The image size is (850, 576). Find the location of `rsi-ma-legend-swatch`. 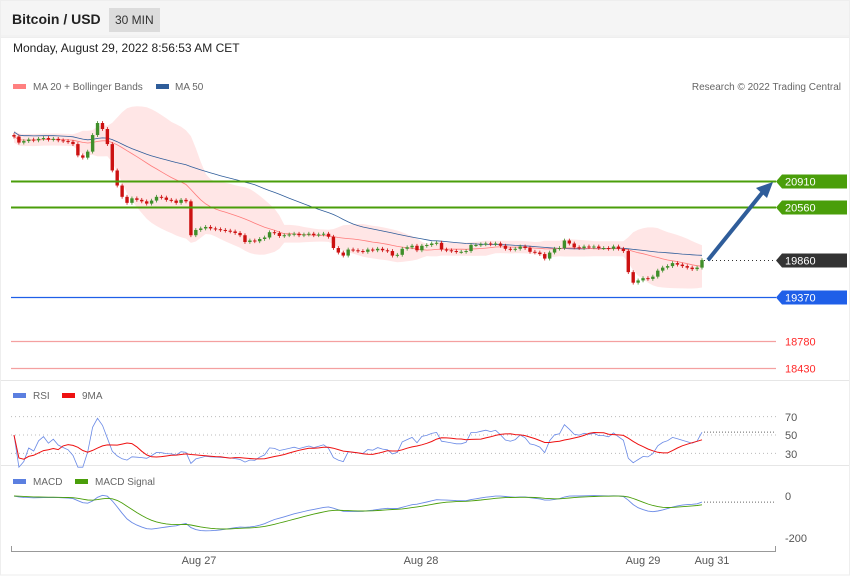

rsi-ma-legend-swatch is located at coordinates (68, 395).